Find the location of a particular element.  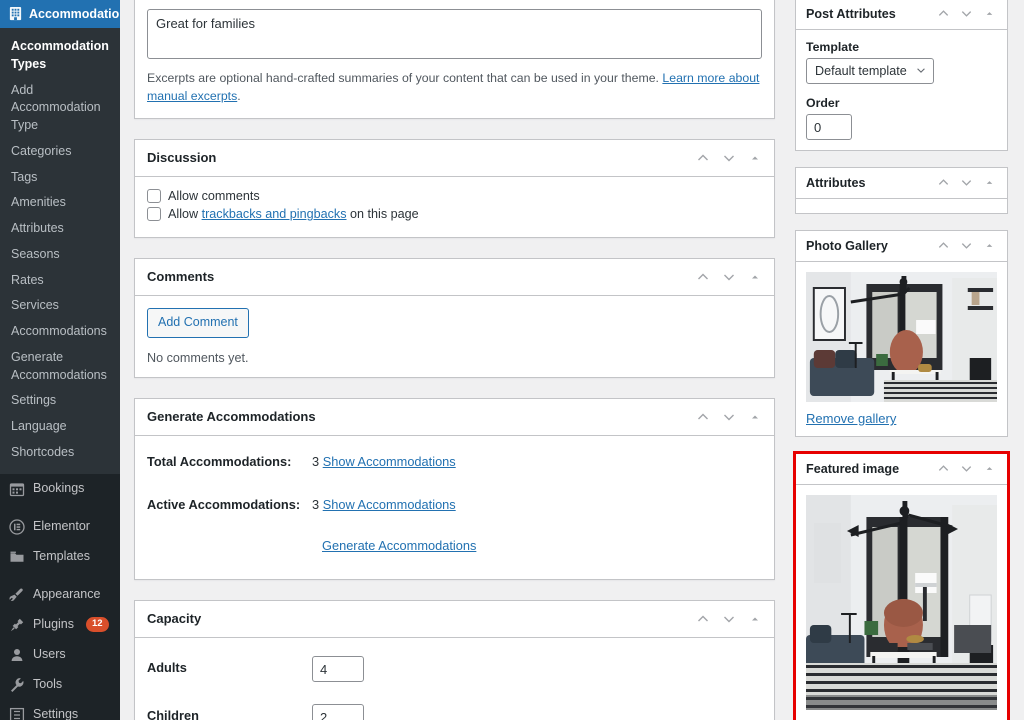

allow-comments-label: Allow comments is located at coordinates (214, 196).